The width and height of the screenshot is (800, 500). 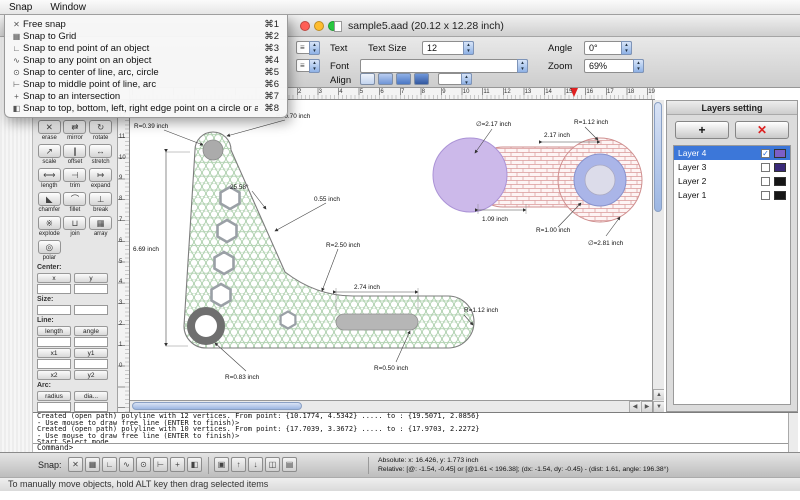 What do you see at coordinates (49, 151) in the screenshot?
I see `scale-tool-button: ↗` at bounding box center [49, 151].